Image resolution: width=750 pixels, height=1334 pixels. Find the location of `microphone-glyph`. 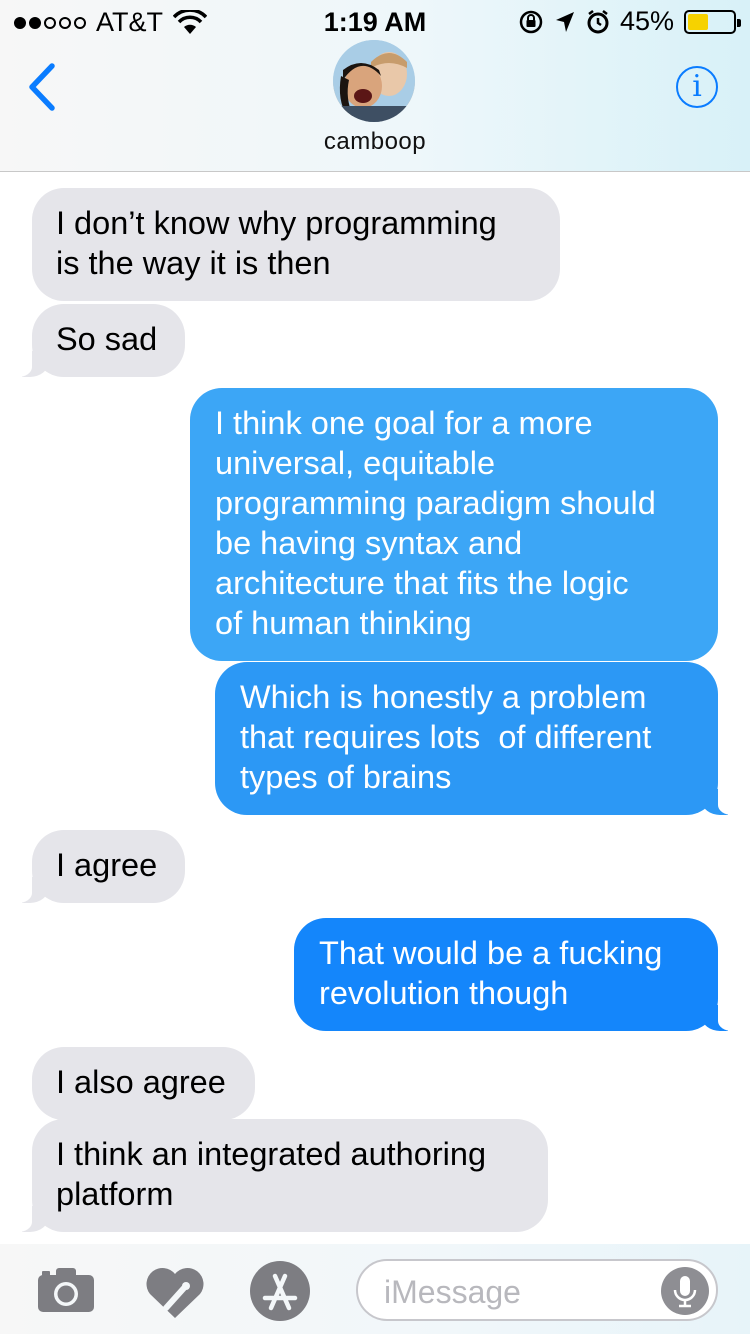

microphone-glyph is located at coordinates (685, 1292).